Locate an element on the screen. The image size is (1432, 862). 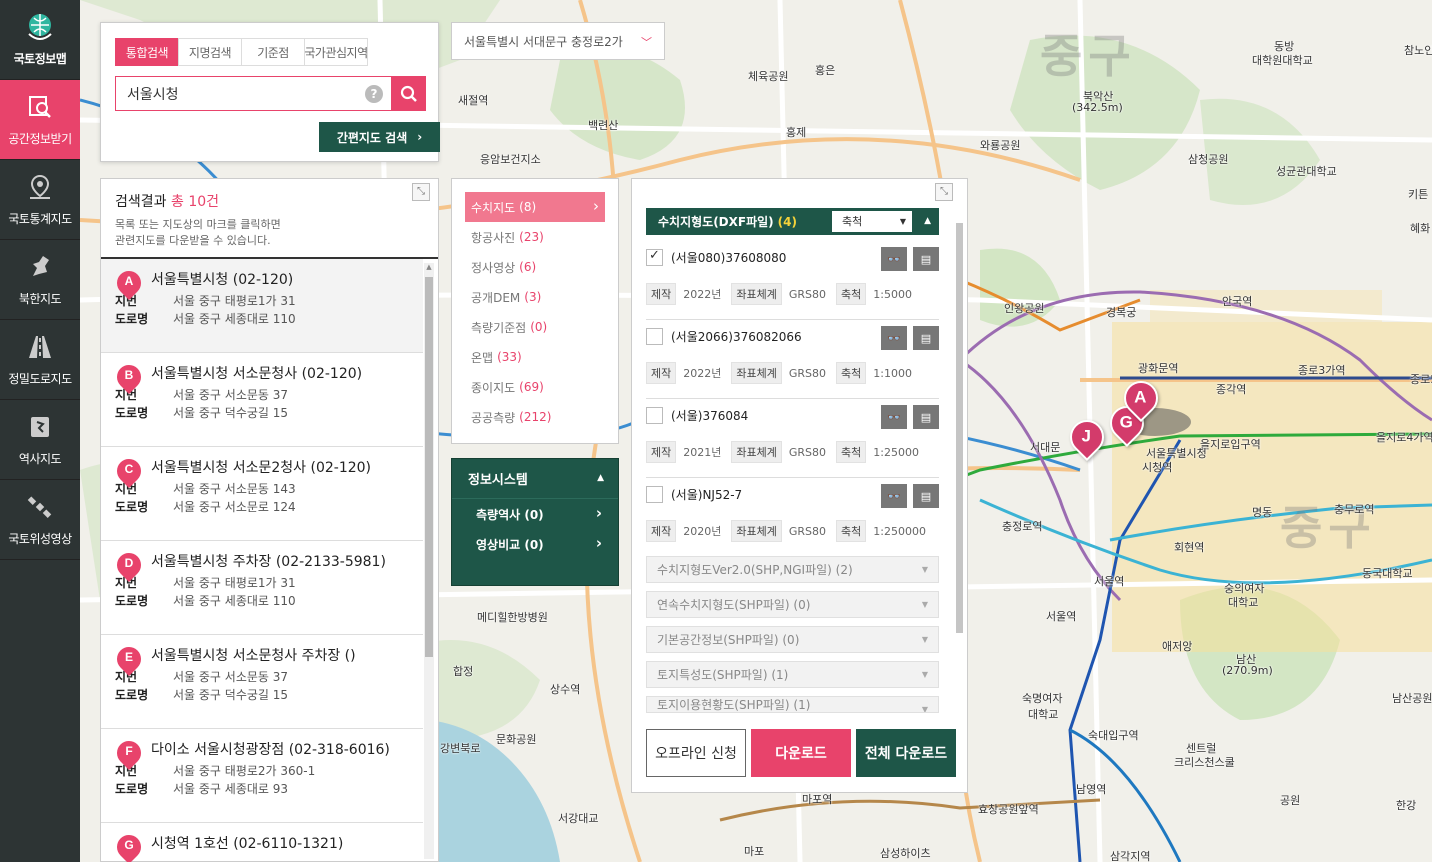
map-label: 참노인 is located at coordinates (1418, 50).